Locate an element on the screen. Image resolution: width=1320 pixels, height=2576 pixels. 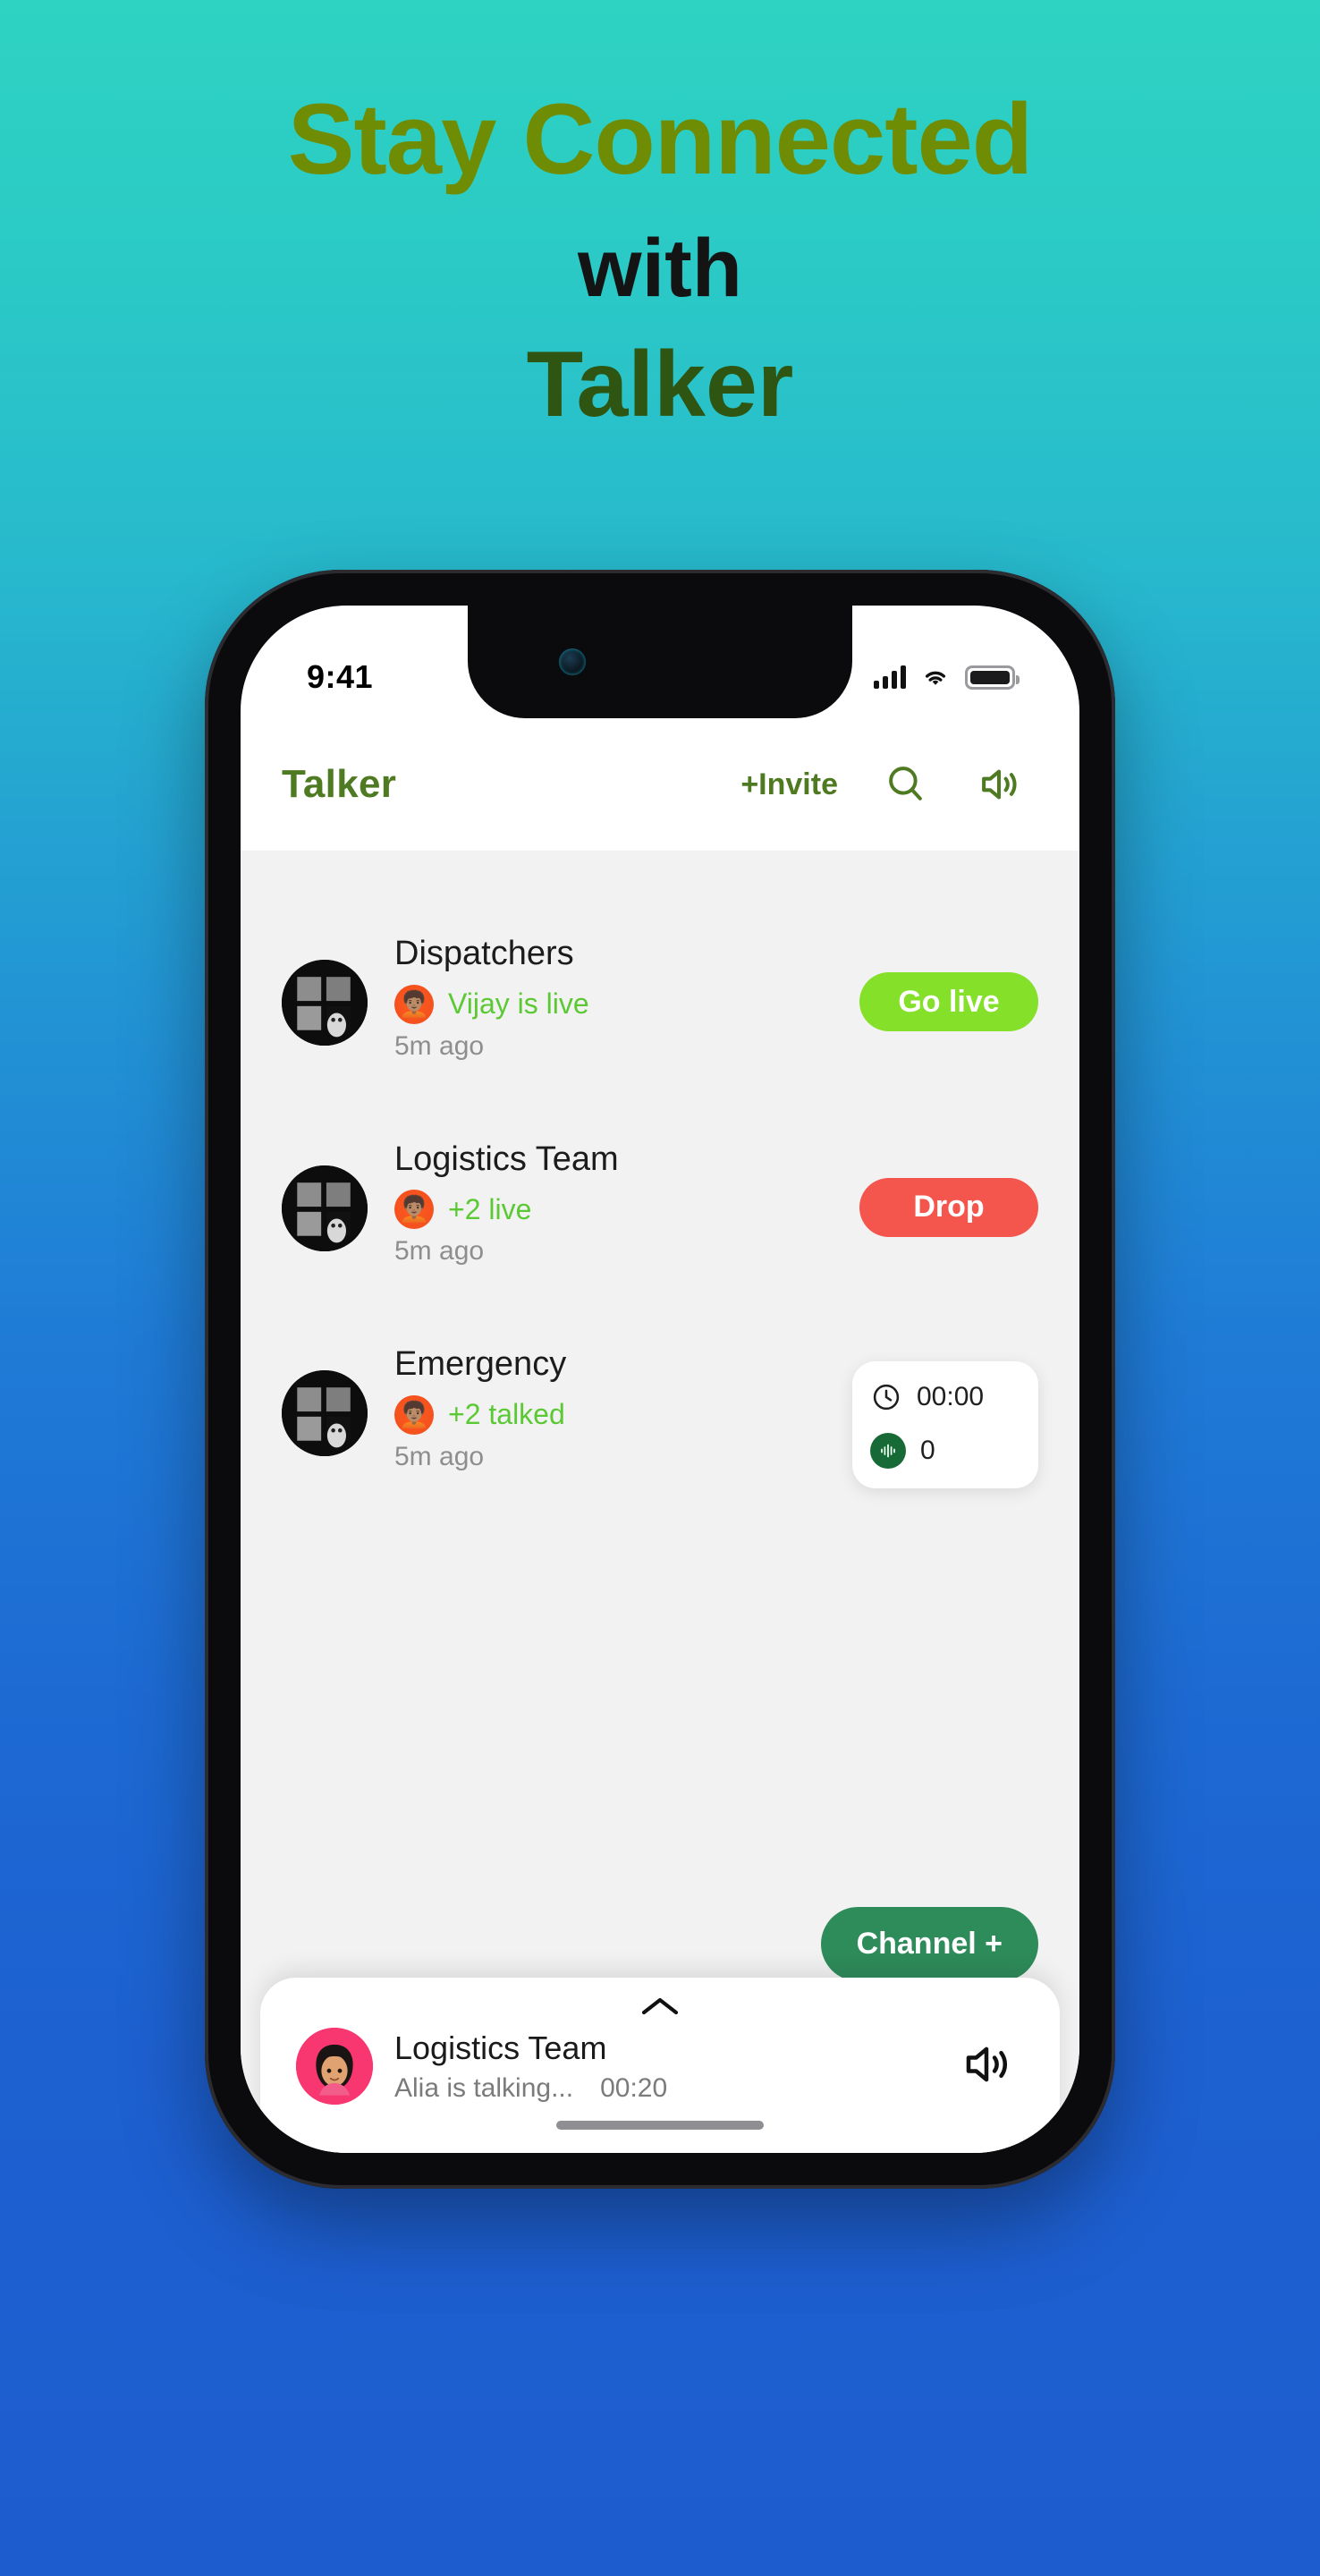
channel-info: Dispatchers 🧑🏽‍🦱 Vijay is live 5m ago is located at coordinates (626, 997).